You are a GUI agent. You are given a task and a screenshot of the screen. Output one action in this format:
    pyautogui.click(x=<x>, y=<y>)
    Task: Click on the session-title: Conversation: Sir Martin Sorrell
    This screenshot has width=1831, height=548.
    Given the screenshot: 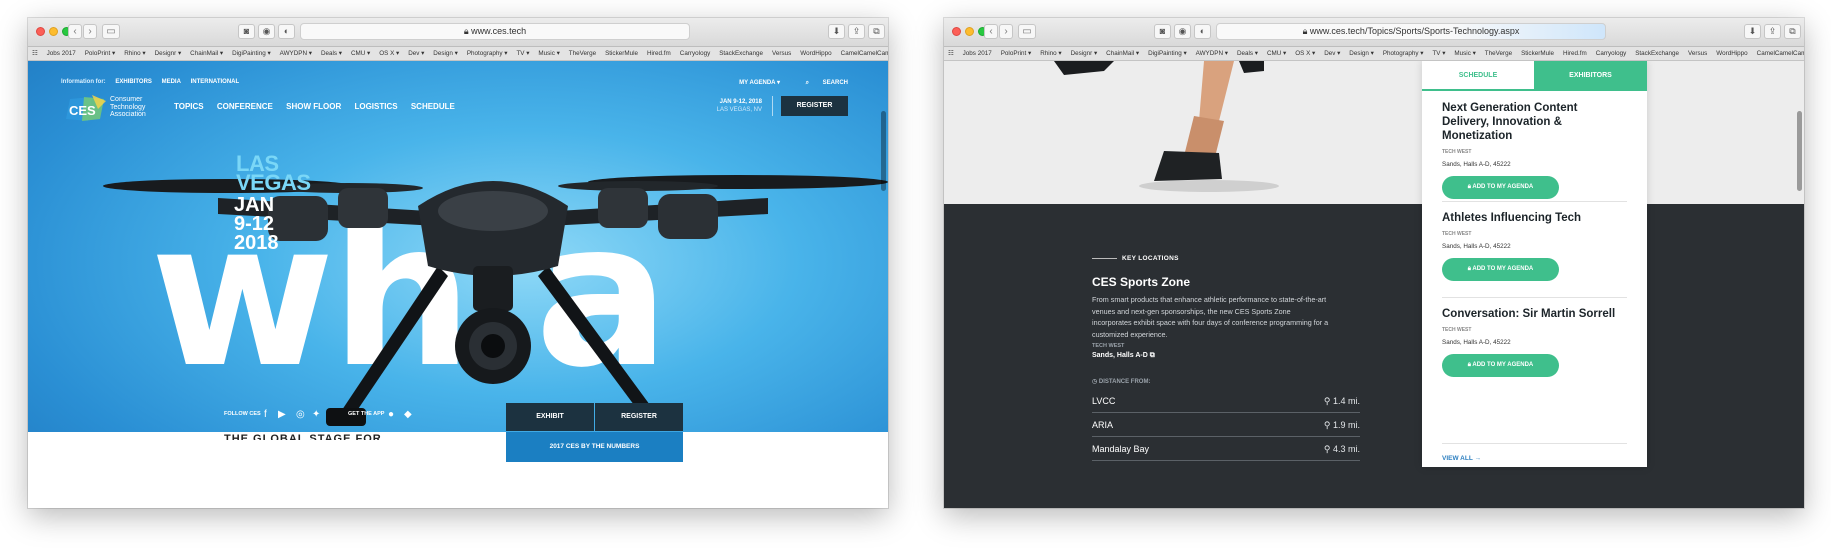 What is the action you would take?
    pyautogui.click(x=1534, y=314)
    